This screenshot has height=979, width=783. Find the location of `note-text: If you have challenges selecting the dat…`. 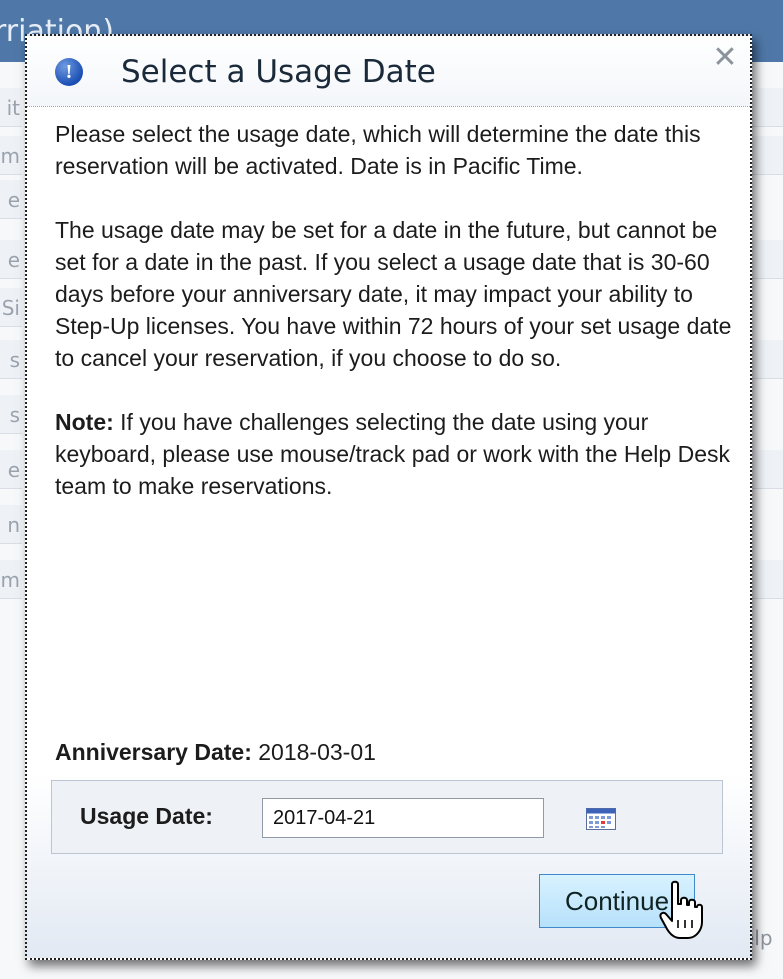

note-text: If you have challenges selecting the dat… is located at coordinates (392, 454).